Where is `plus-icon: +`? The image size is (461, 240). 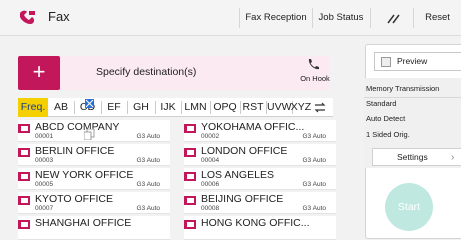
plus-icon: + is located at coordinates (39, 71).